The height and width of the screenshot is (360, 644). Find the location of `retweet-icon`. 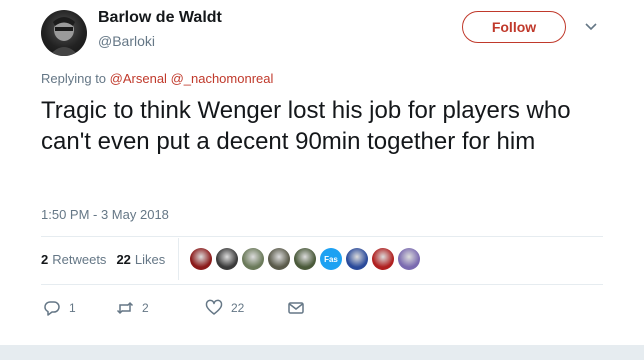

retweet-icon is located at coordinates (125, 308).